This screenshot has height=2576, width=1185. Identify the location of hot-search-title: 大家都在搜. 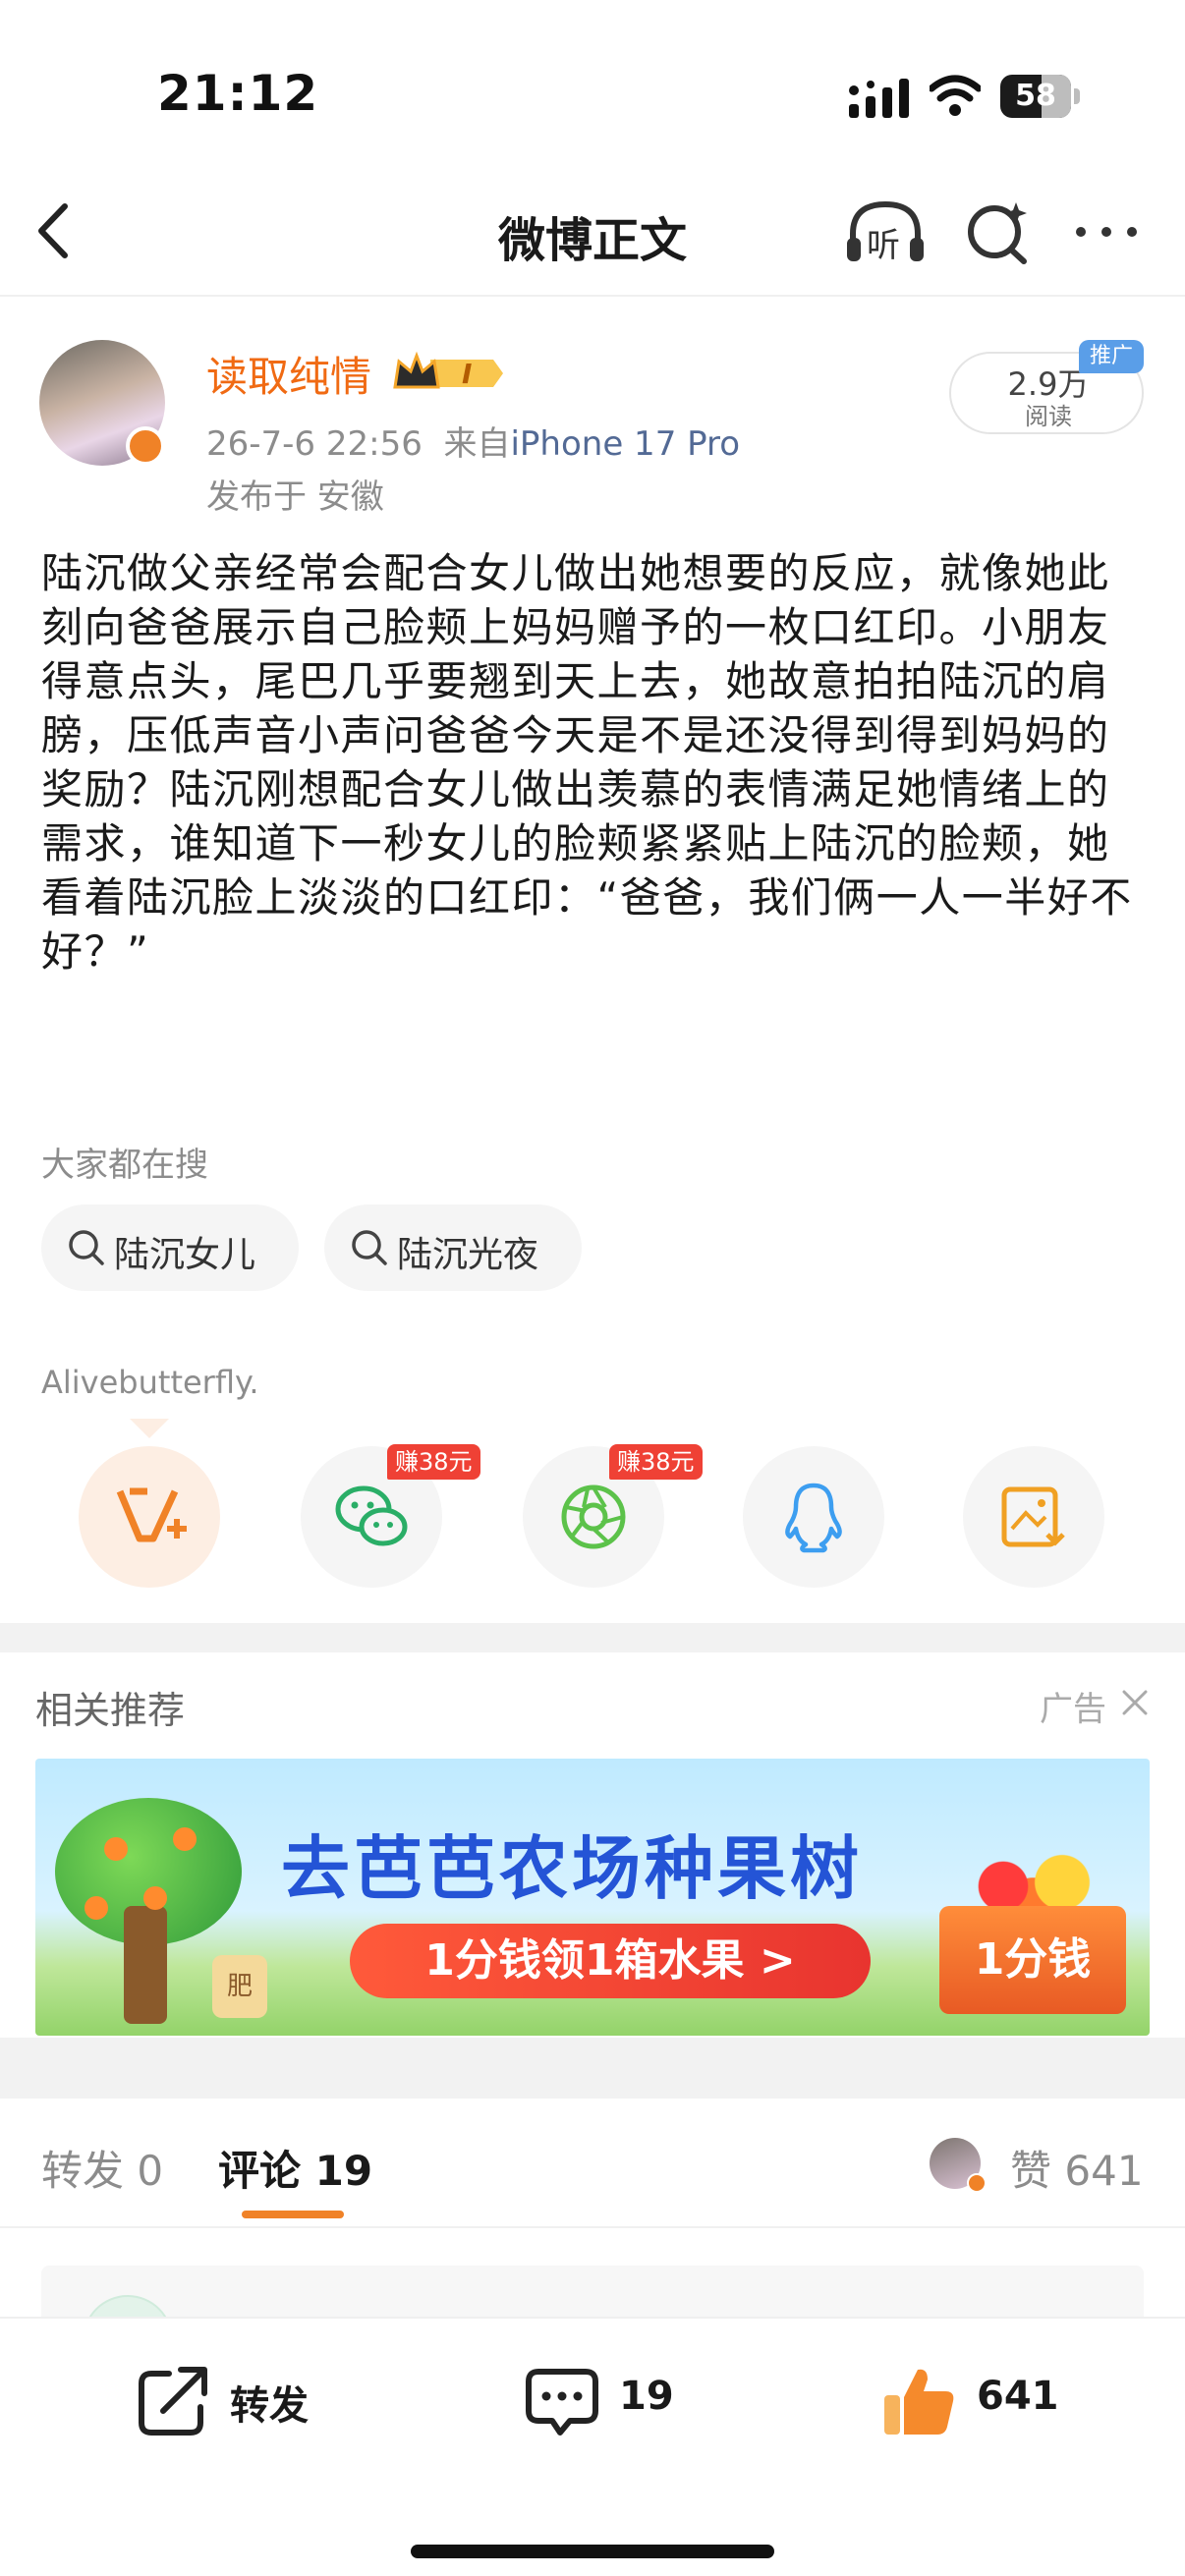
(125, 1165).